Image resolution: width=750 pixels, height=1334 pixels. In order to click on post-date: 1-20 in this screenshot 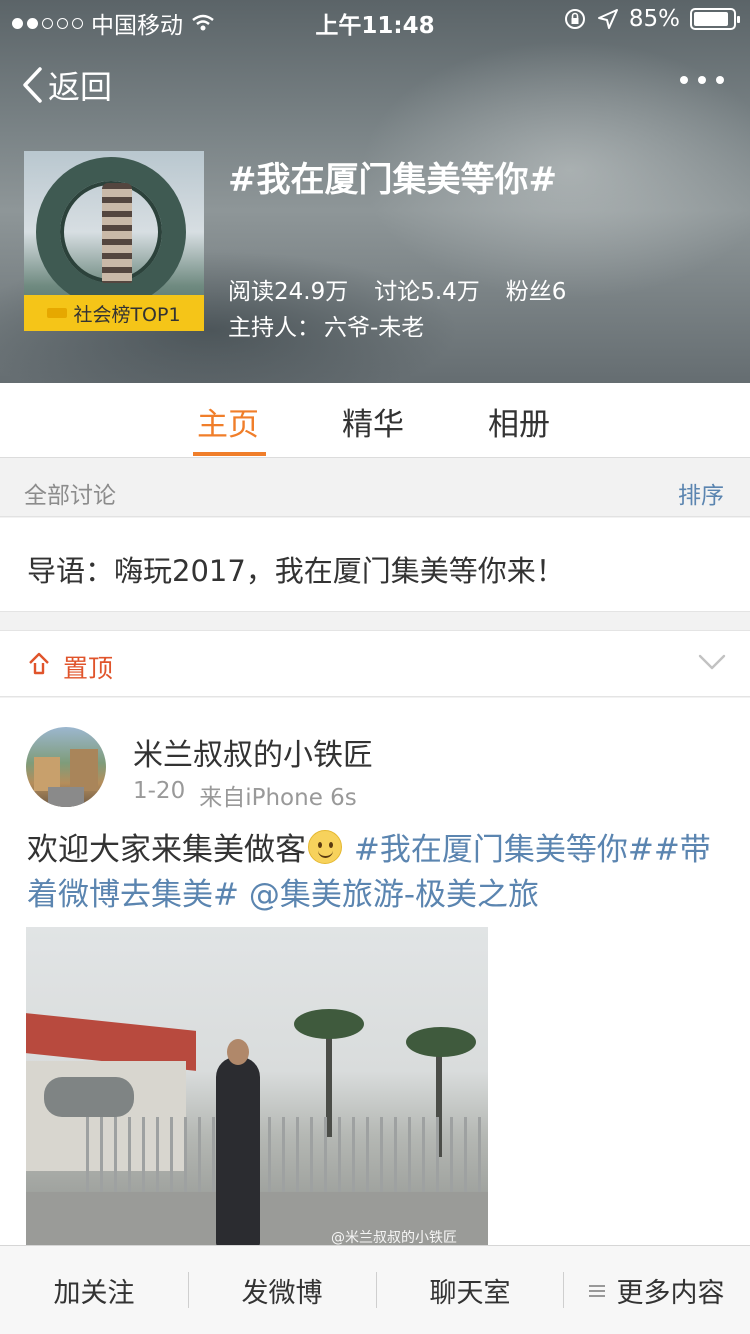, I will do `click(159, 791)`.